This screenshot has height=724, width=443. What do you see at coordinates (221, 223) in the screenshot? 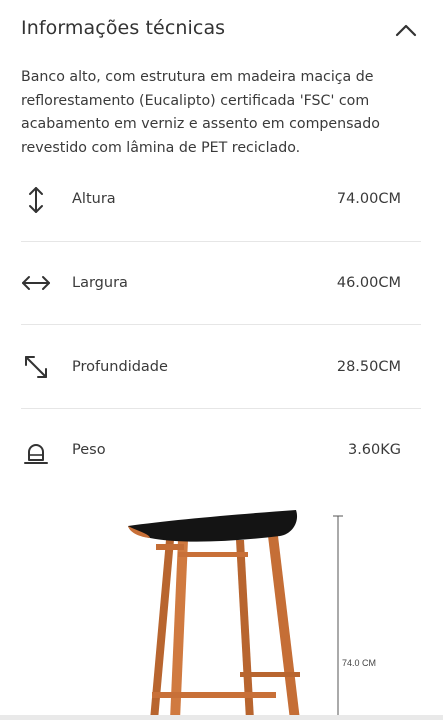
I see `spec-row-height: Altura 74.00CM` at bounding box center [221, 223].